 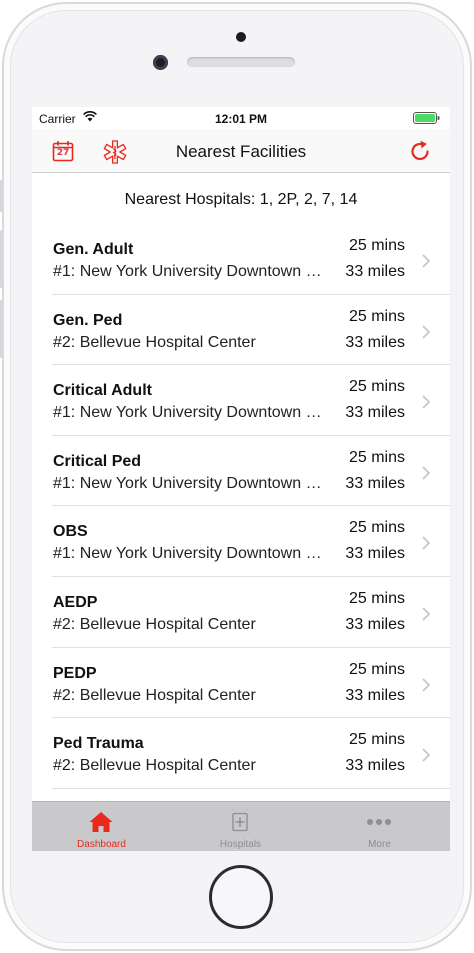 What do you see at coordinates (241, 897) in the screenshot?
I see `home-button` at bounding box center [241, 897].